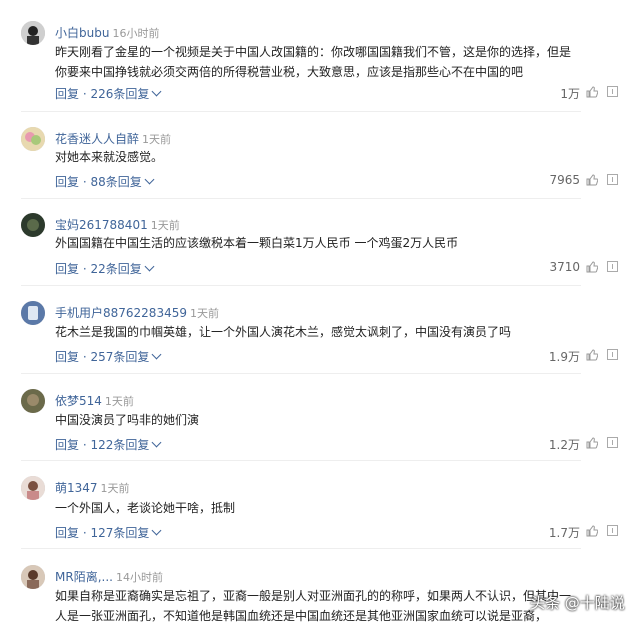  Describe the element at coordinates (82, 33) in the screenshot. I see `username-text: 小白bubu` at that location.